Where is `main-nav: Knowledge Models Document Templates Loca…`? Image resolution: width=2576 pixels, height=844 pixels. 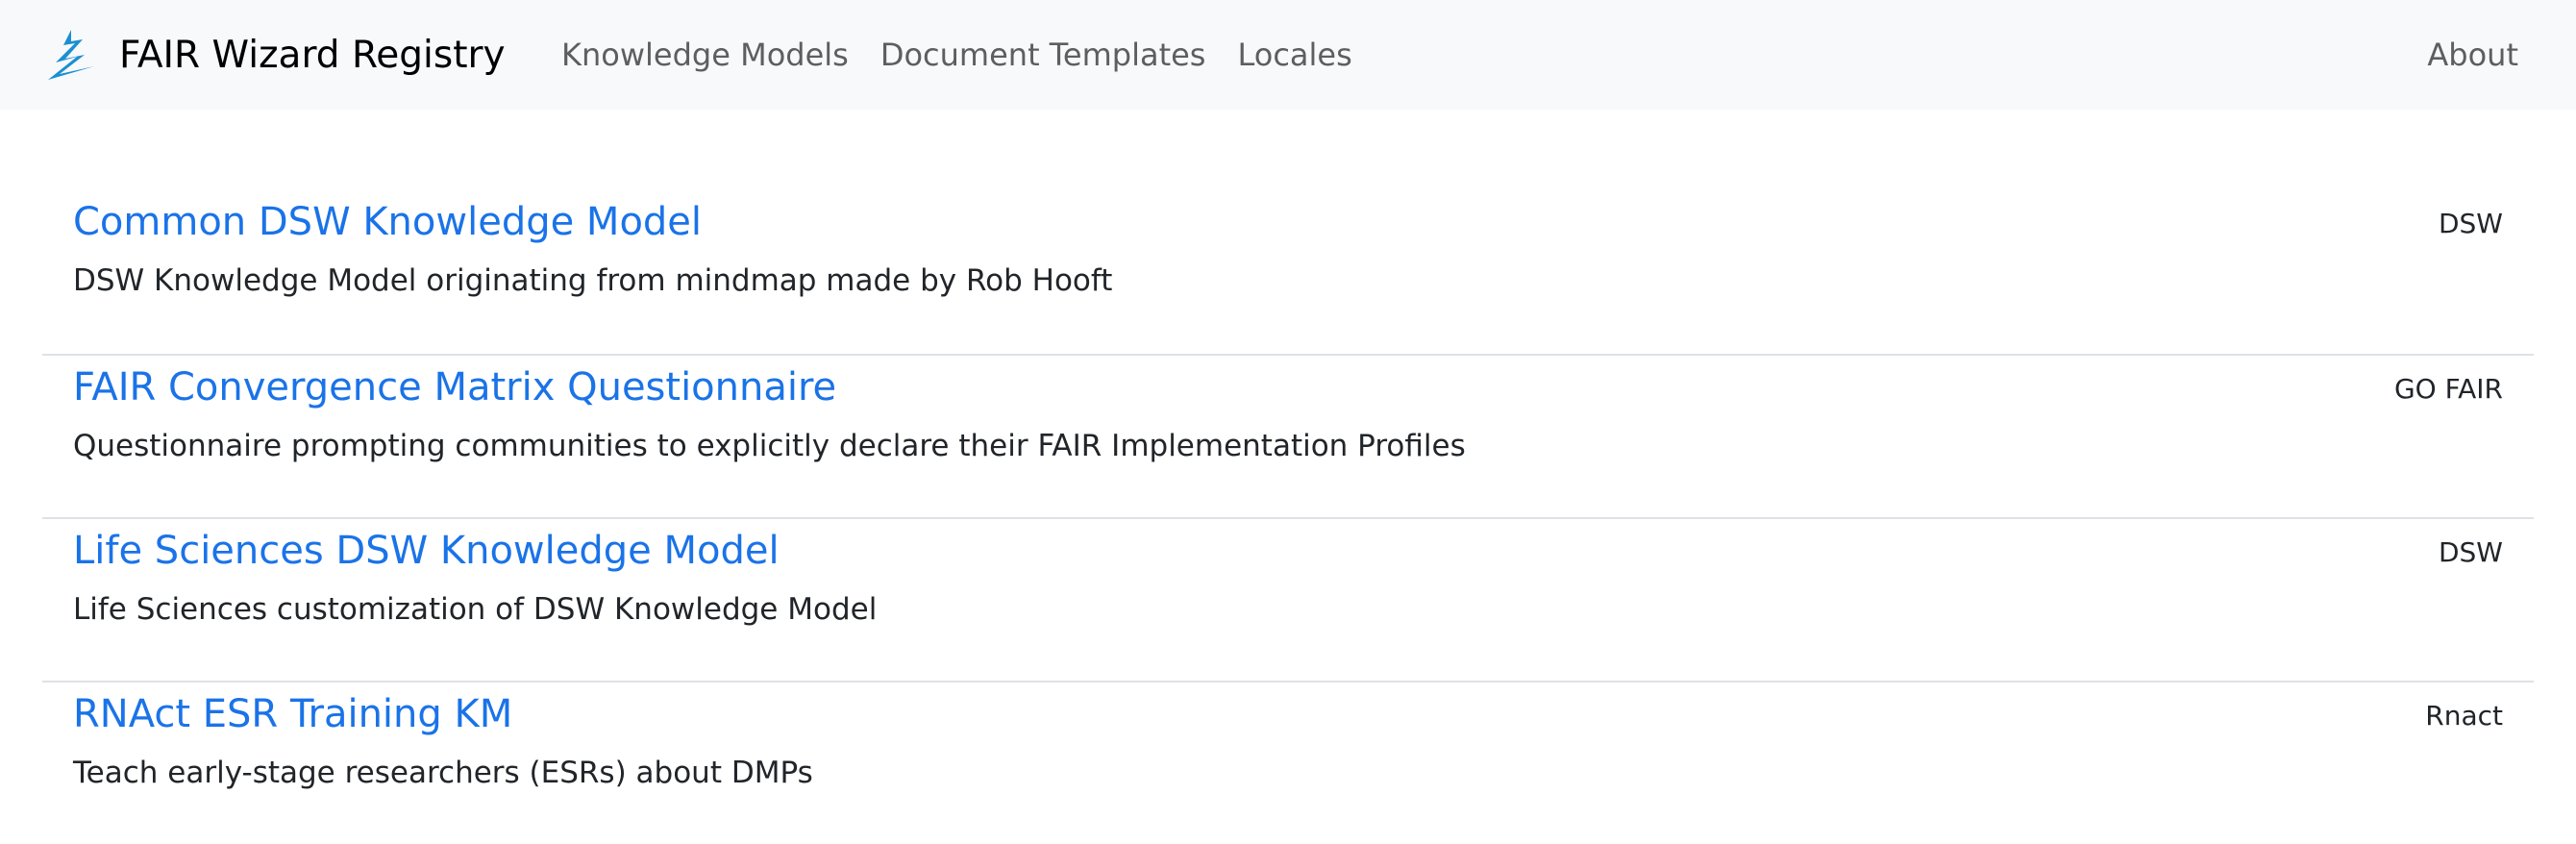 main-nav: Knowledge Models Document Templates Loca… is located at coordinates (973, 55).